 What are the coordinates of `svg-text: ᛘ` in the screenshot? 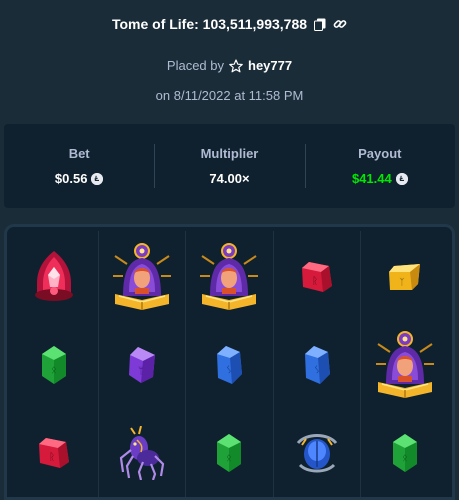 It's located at (141, 371).